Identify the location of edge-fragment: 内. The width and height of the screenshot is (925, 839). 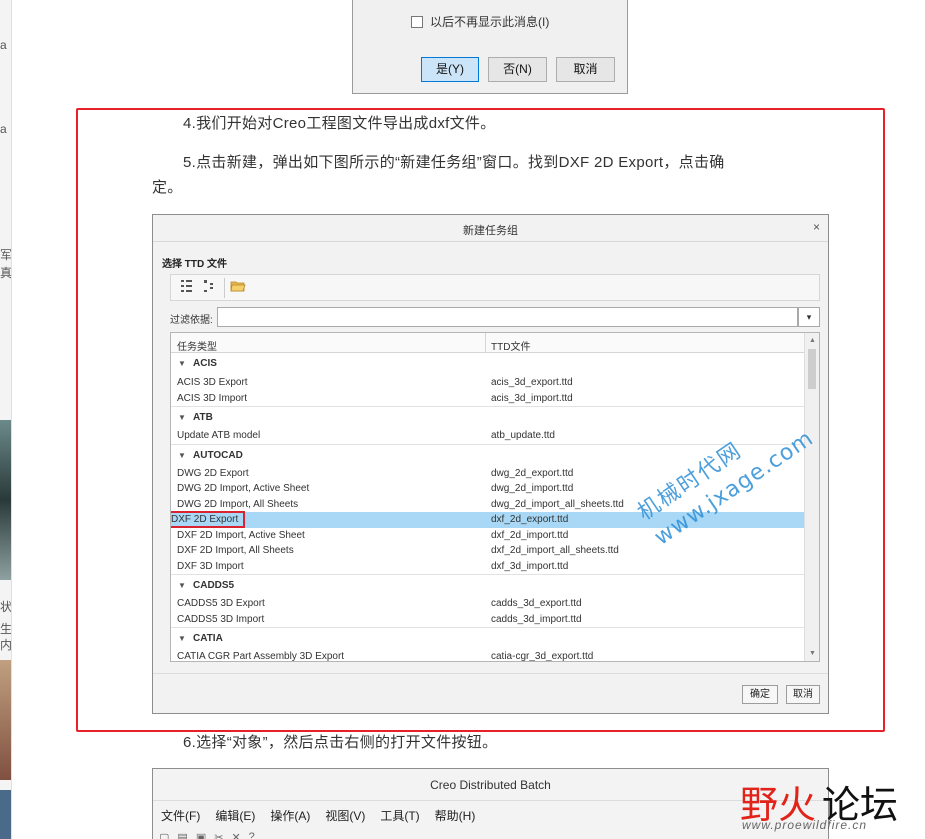
(6, 645).